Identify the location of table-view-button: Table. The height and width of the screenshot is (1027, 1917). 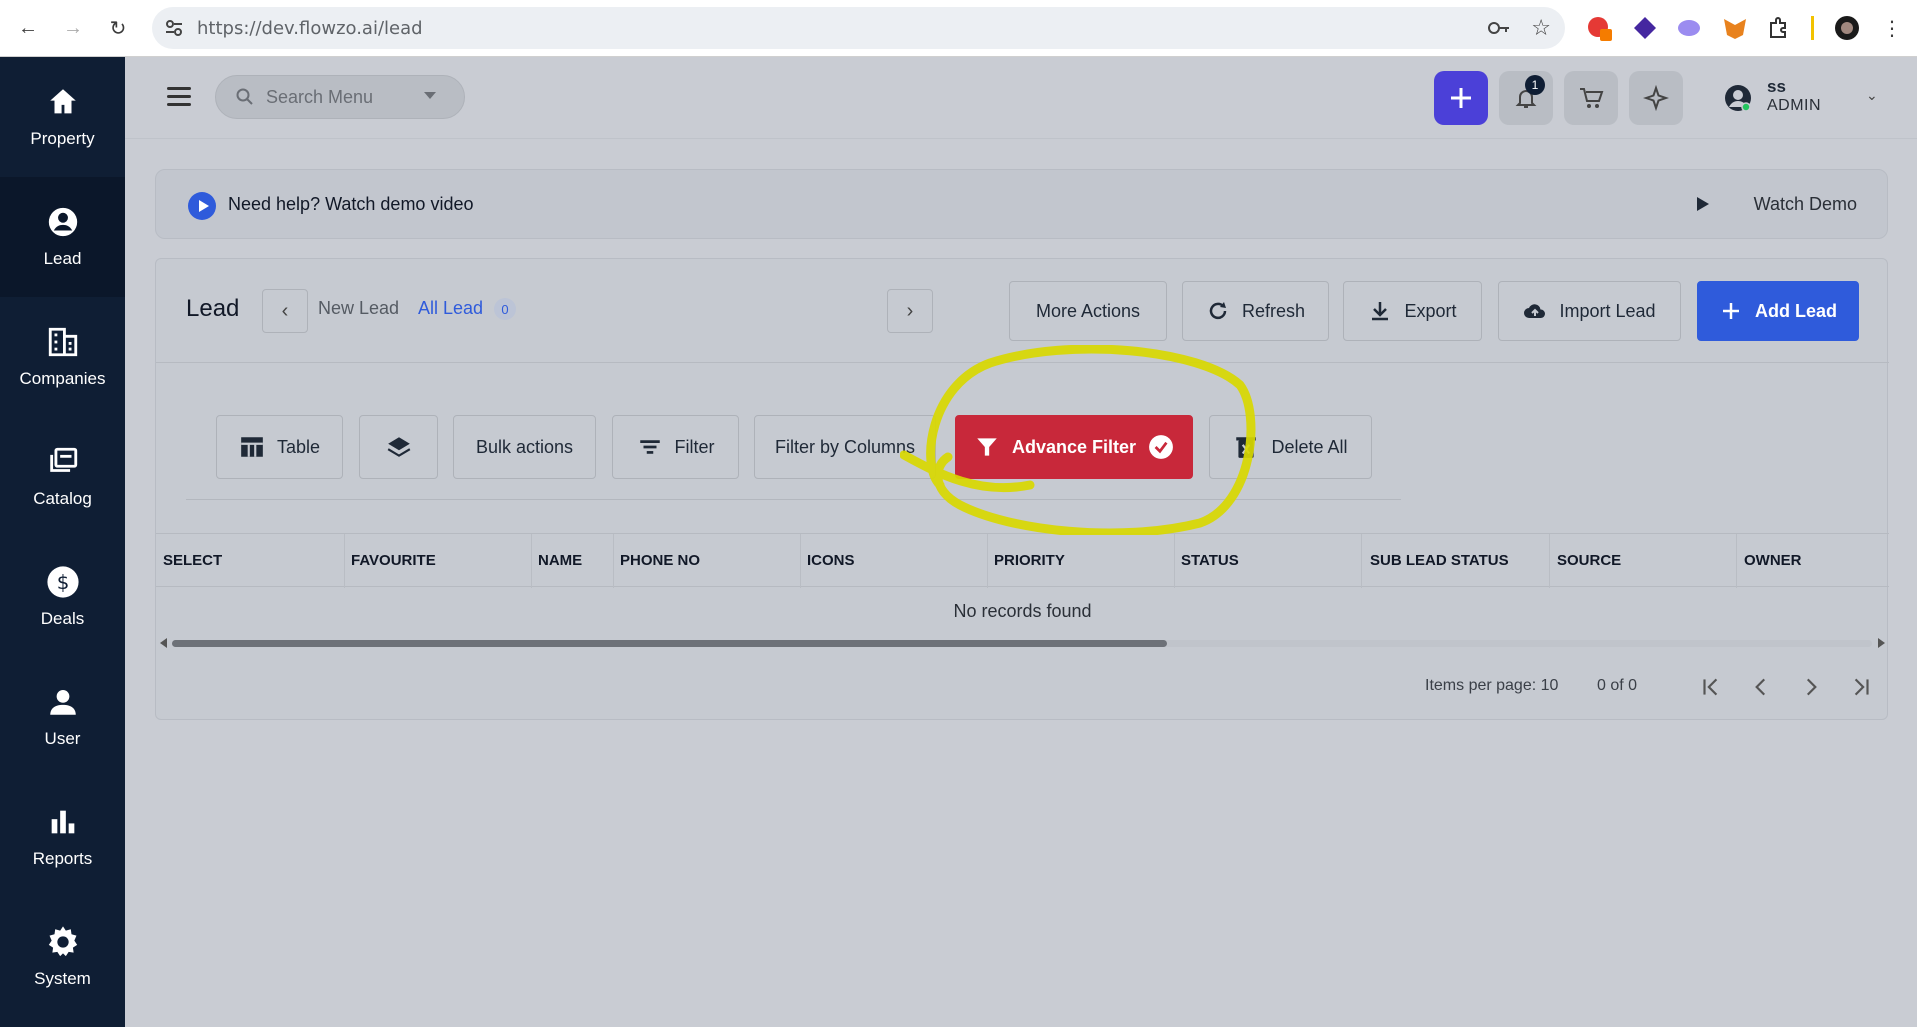
(279, 447).